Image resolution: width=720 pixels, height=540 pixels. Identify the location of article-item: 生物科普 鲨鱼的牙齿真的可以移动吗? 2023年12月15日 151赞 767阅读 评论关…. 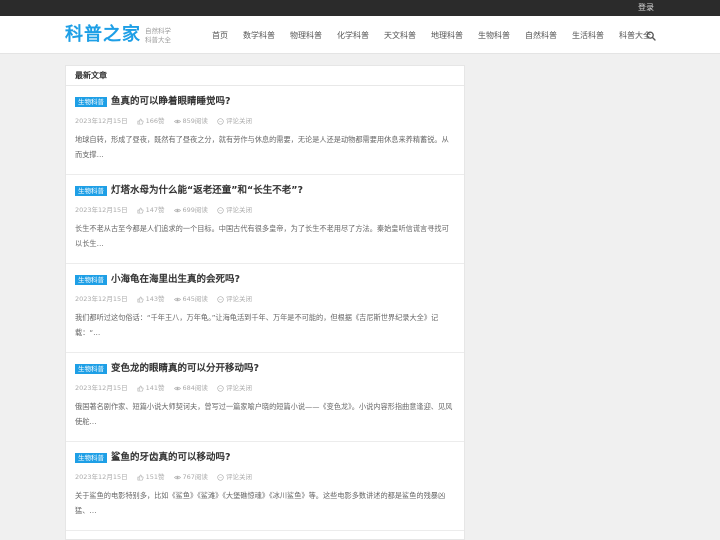
(265, 486).